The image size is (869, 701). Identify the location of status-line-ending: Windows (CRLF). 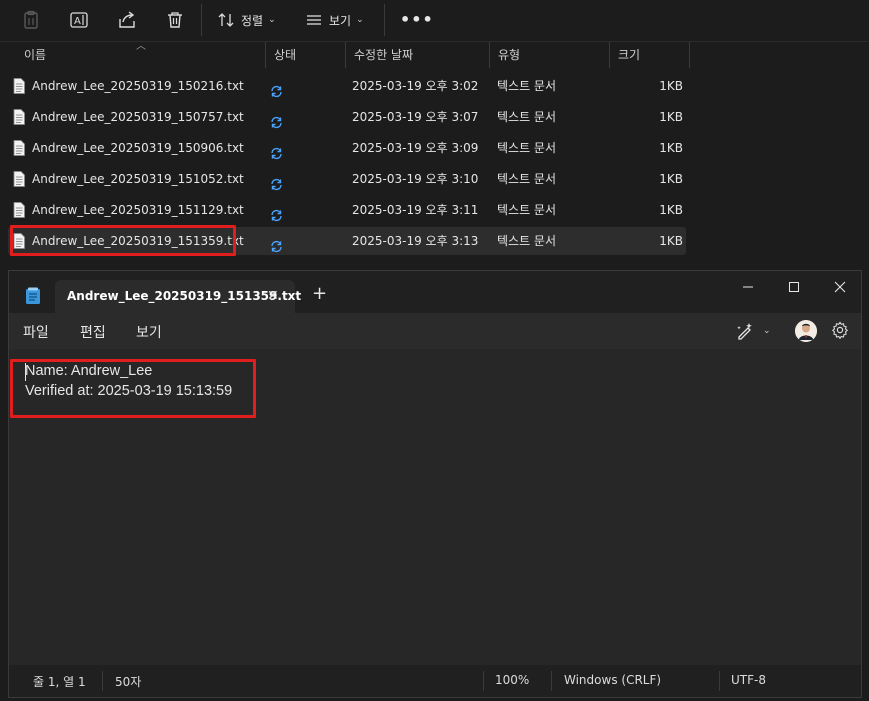
(612, 680).